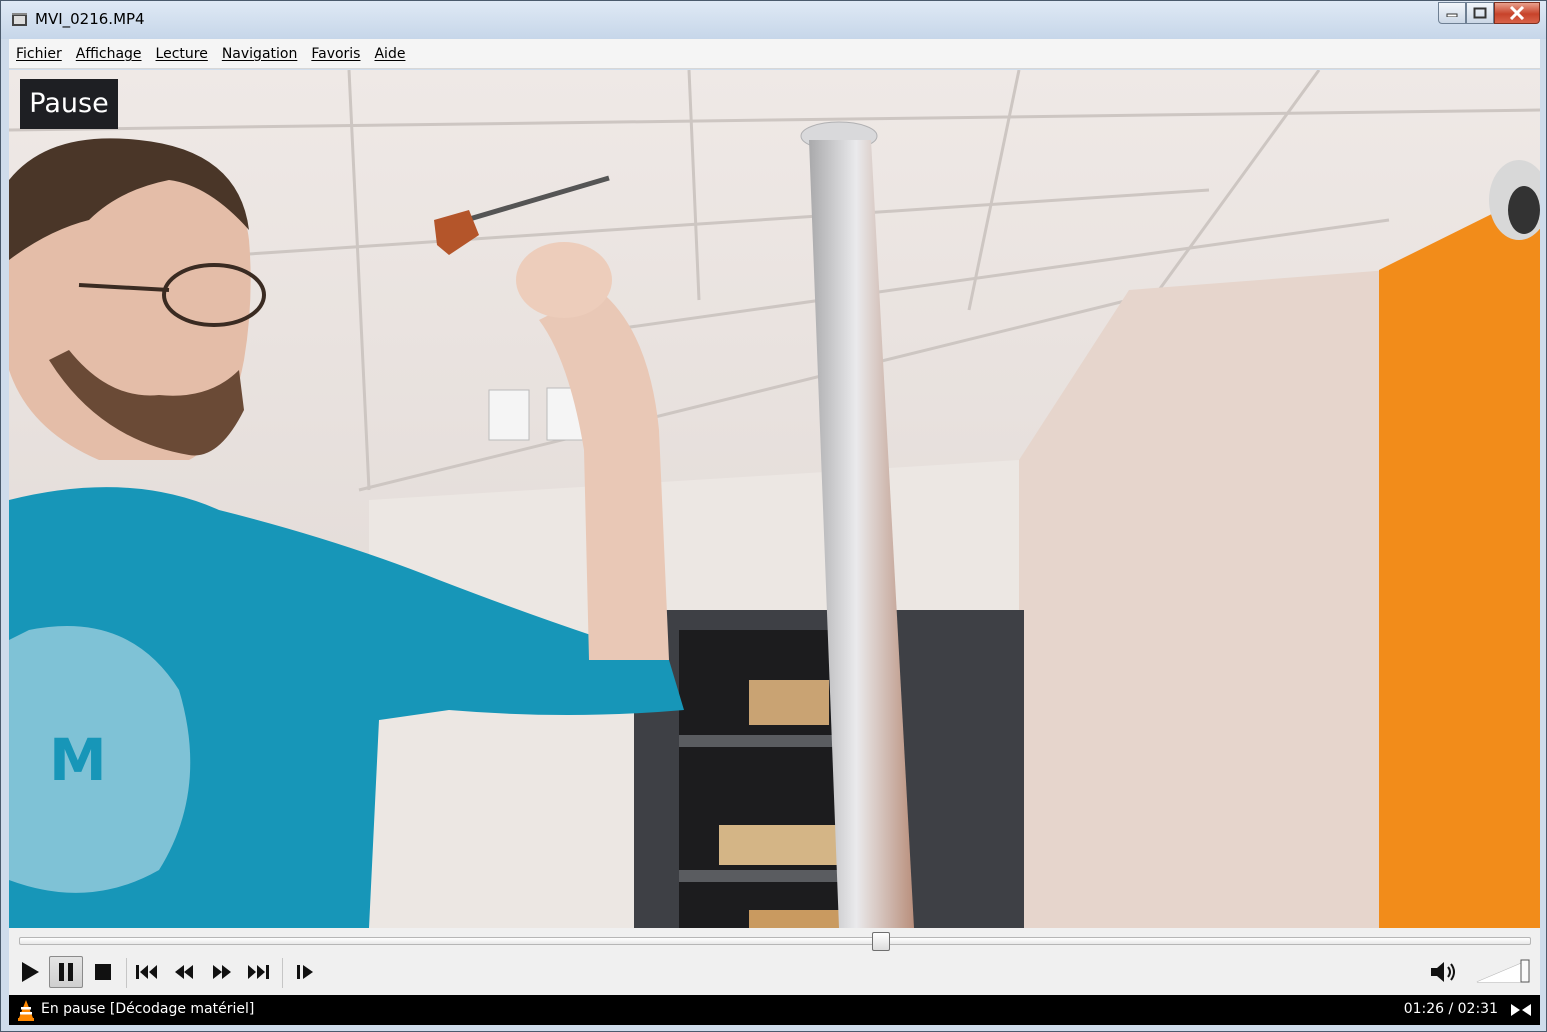 The height and width of the screenshot is (1032, 1547). What do you see at coordinates (774, 961) in the screenshot?
I see `controls-panel` at bounding box center [774, 961].